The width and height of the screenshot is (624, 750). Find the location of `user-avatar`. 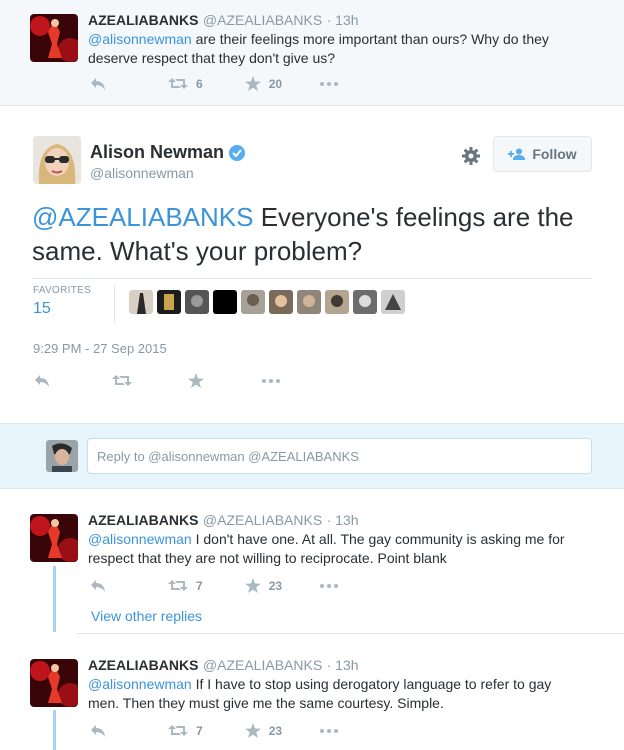

user-avatar is located at coordinates (62, 456).